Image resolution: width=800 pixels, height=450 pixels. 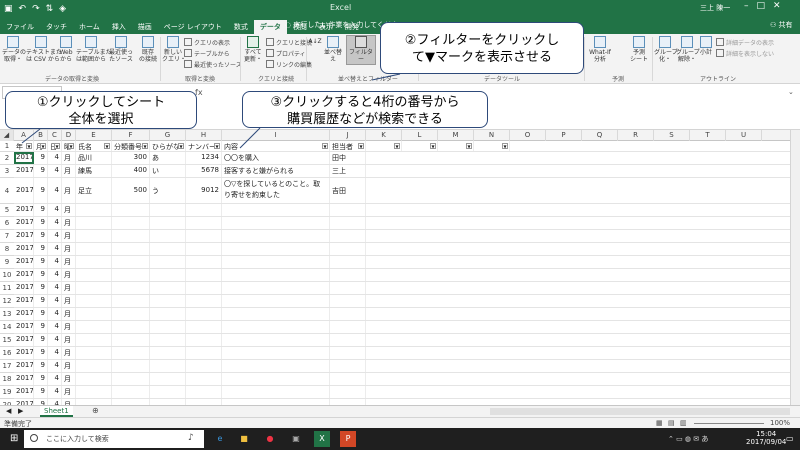 What do you see at coordinates (729, 423) in the screenshot?
I see `zoom-slider` at bounding box center [729, 423].